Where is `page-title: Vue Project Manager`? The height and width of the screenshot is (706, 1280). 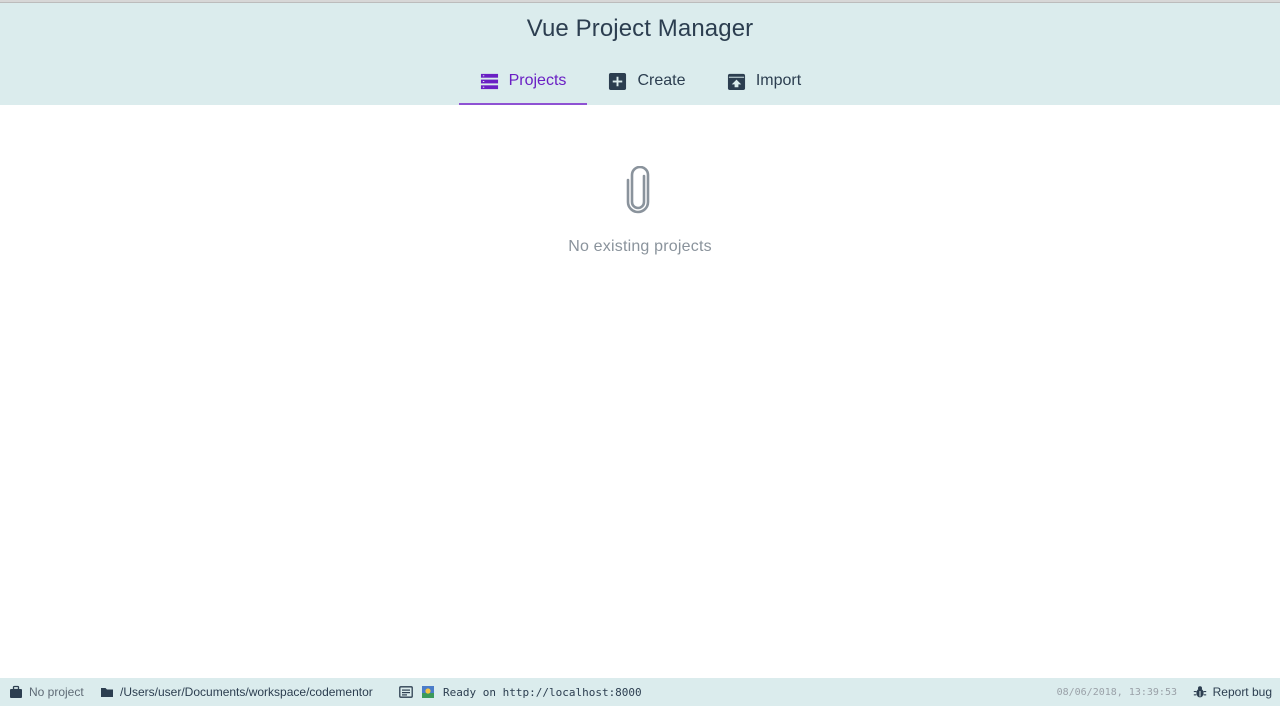
page-title: Vue Project Manager is located at coordinates (640, 28).